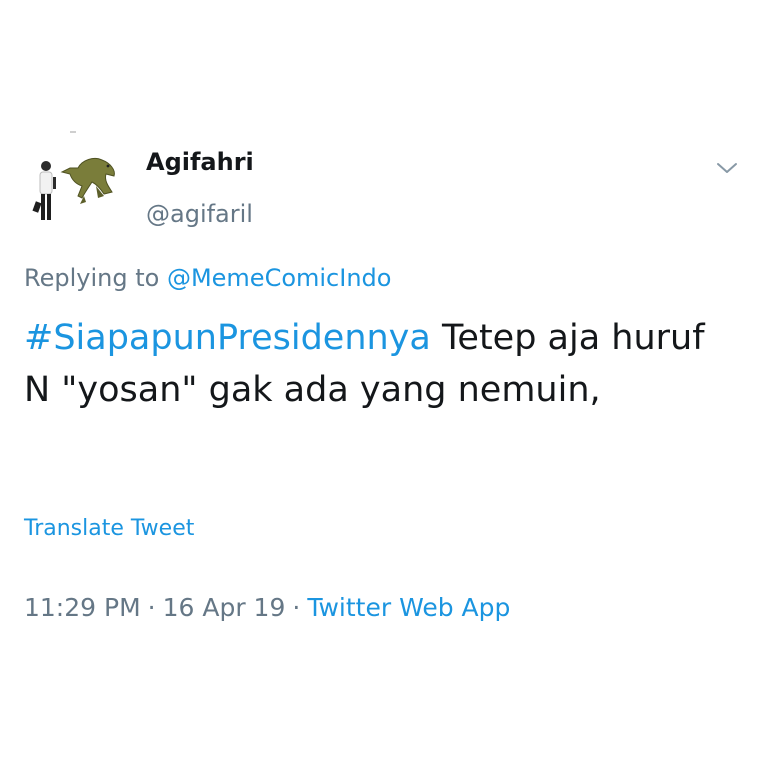 The height and width of the screenshot is (759, 759). What do you see at coordinates (224, 607) in the screenshot?
I see `tweet-date: 16 Apr 19` at bounding box center [224, 607].